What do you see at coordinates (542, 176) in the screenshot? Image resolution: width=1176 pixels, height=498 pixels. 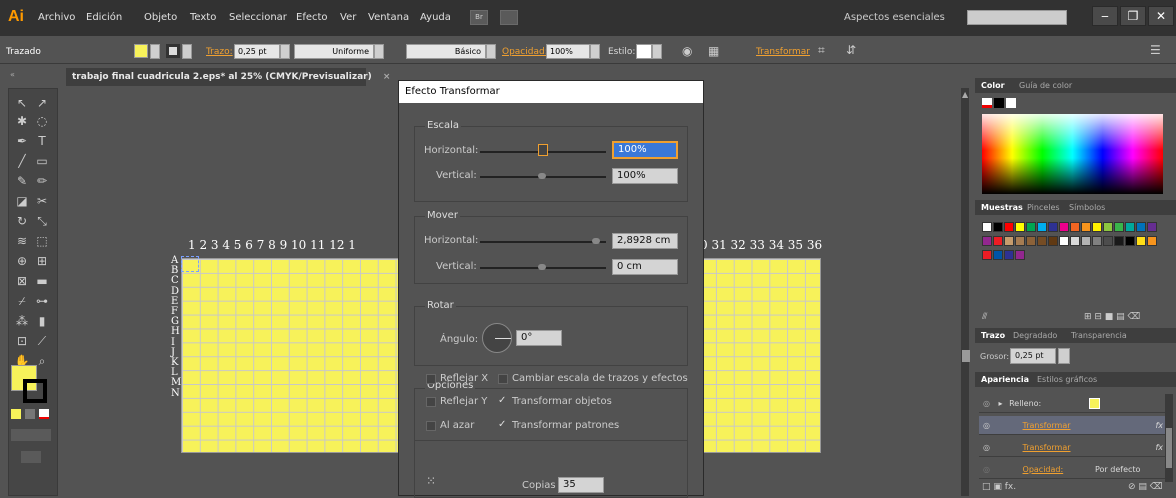 I see `scale-vertical-slider-thumb` at bounding box center [542, 176].